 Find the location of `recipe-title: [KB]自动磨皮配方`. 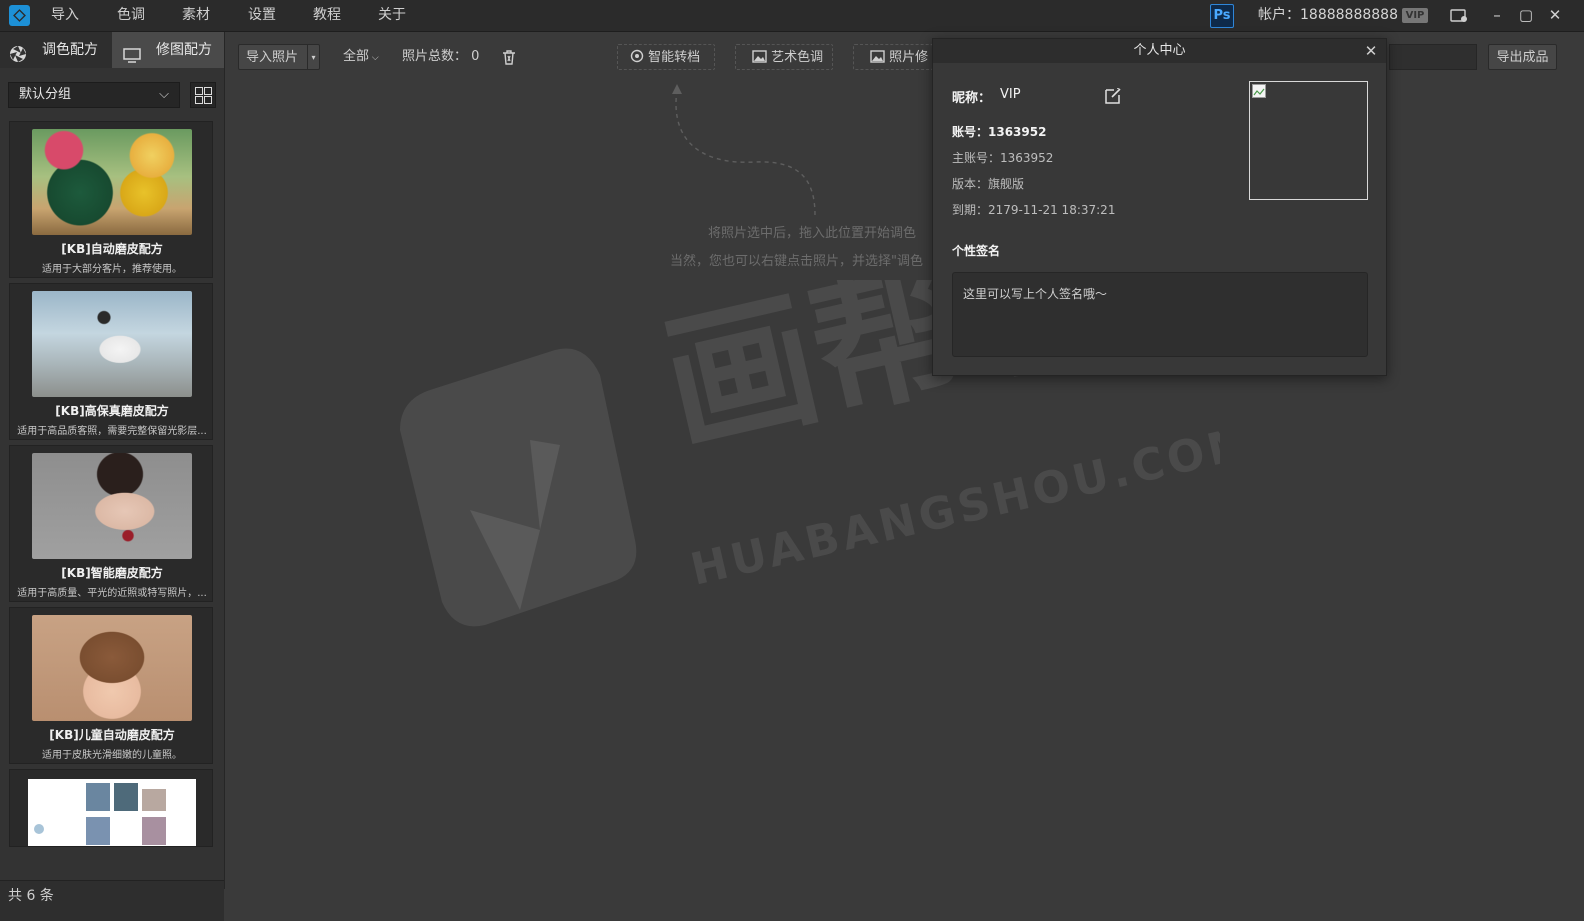

recipe-title: [KB]自动磨皮配方 is located at coordinates (112, 249).